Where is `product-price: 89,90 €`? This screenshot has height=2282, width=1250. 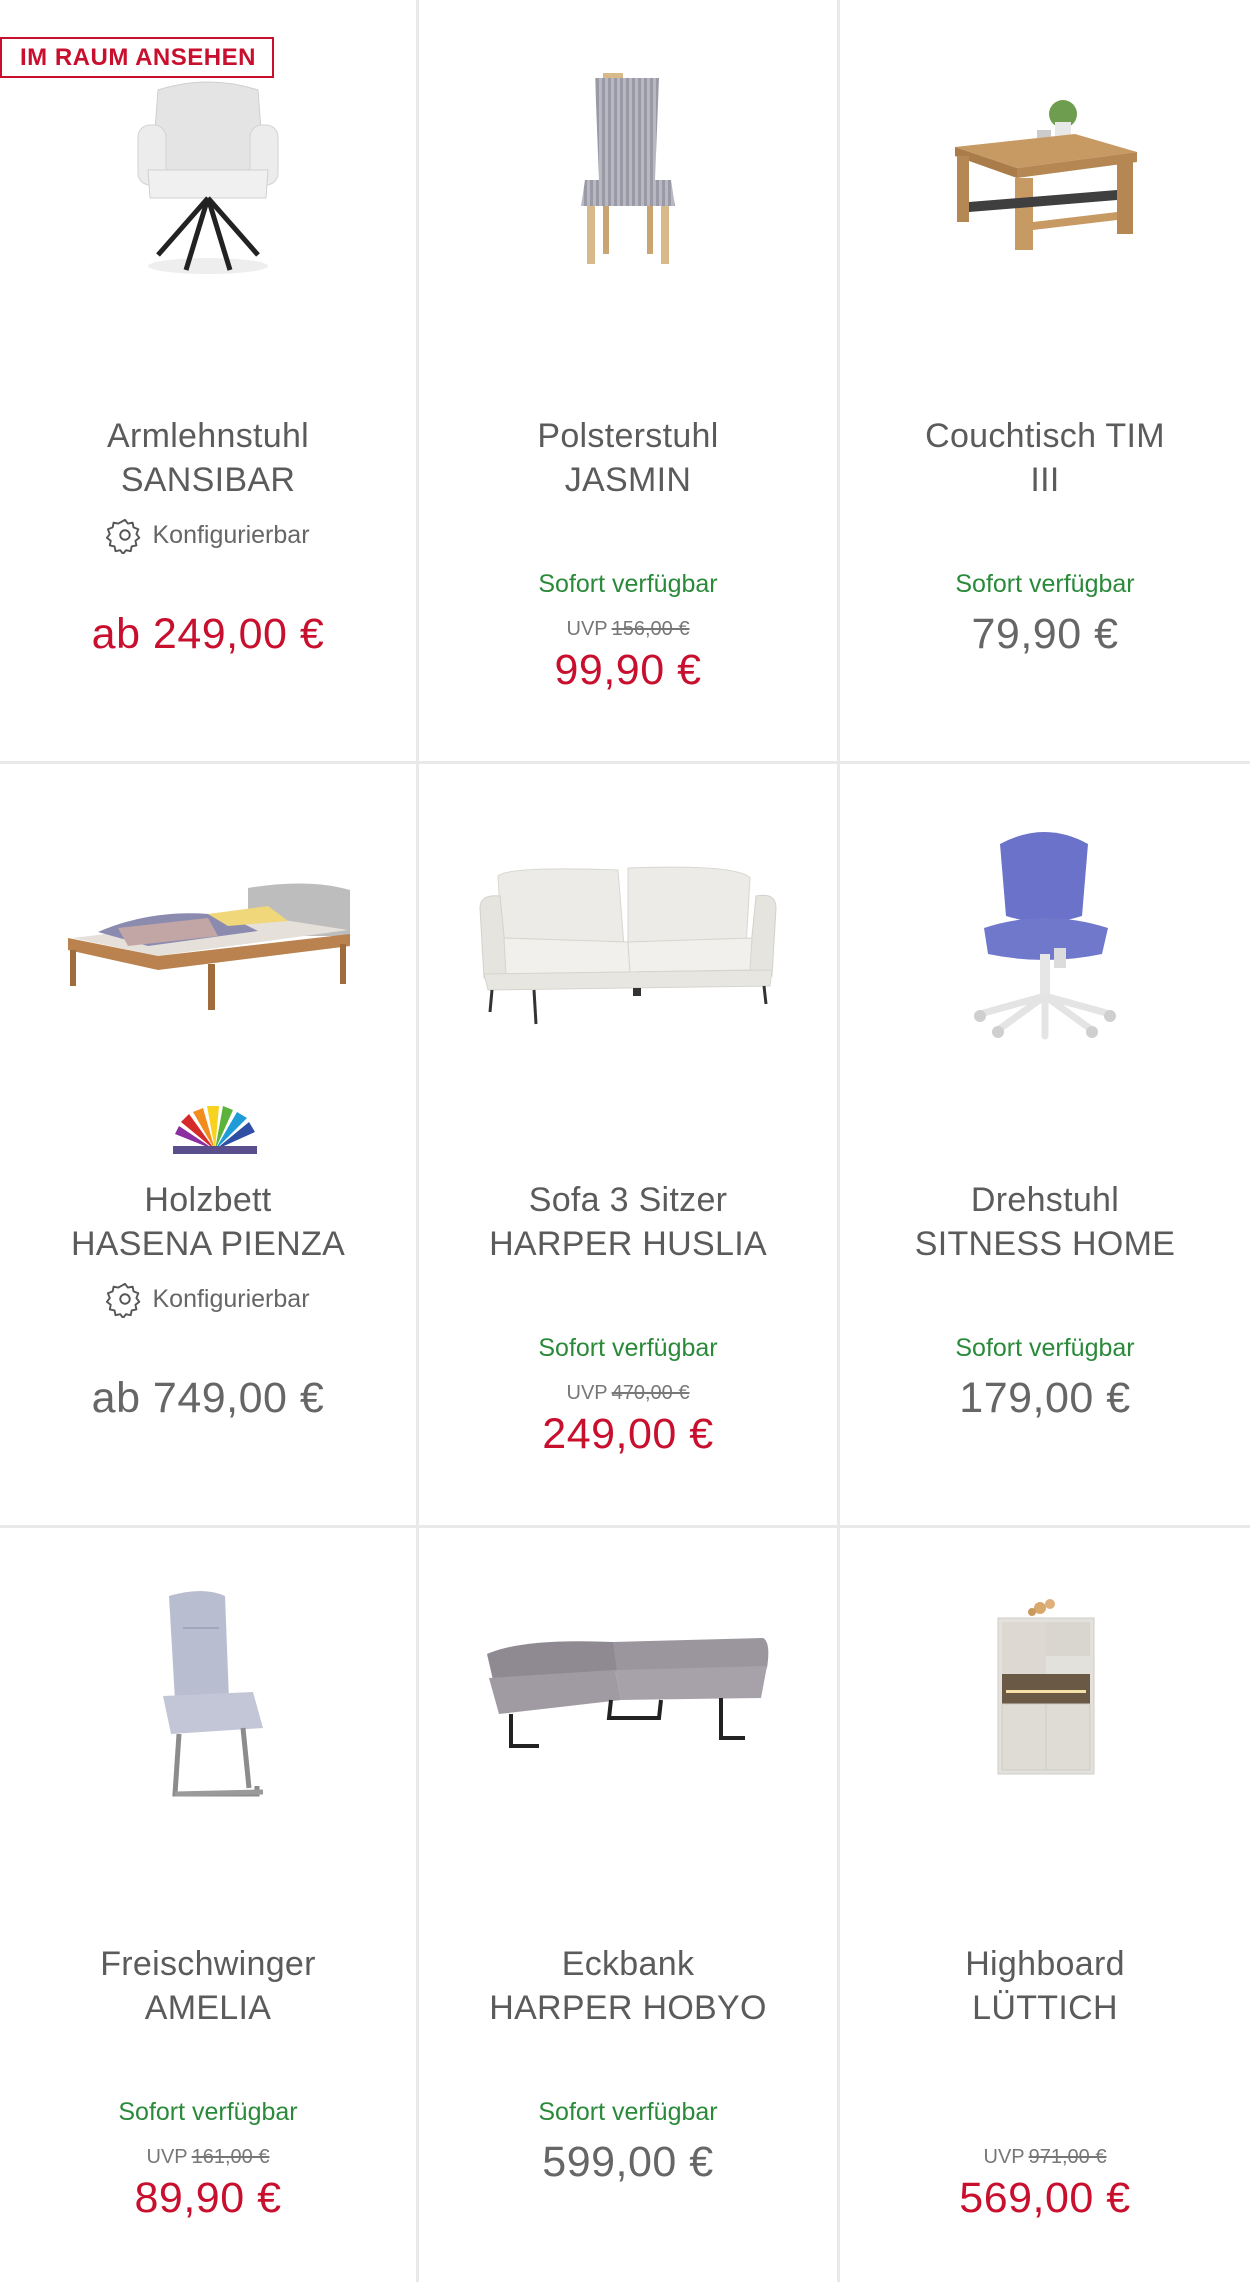
product-price: 89,90 € is located at coordinates (208, 2198).